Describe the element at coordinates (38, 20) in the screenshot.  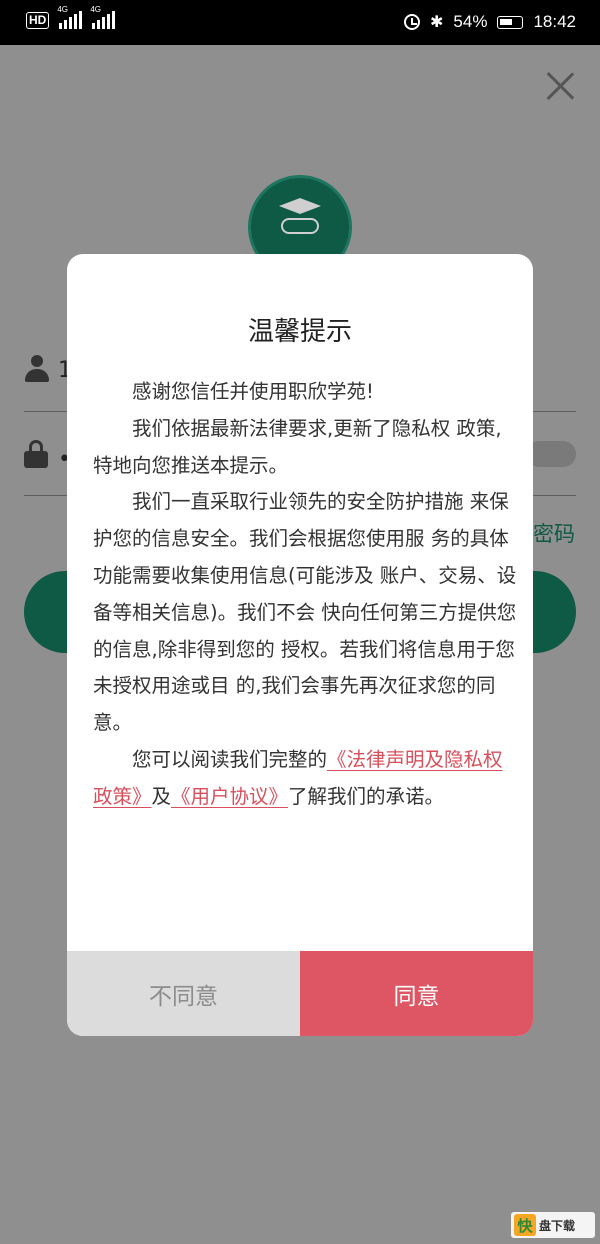
I see `hd-badge: HD` at that location.